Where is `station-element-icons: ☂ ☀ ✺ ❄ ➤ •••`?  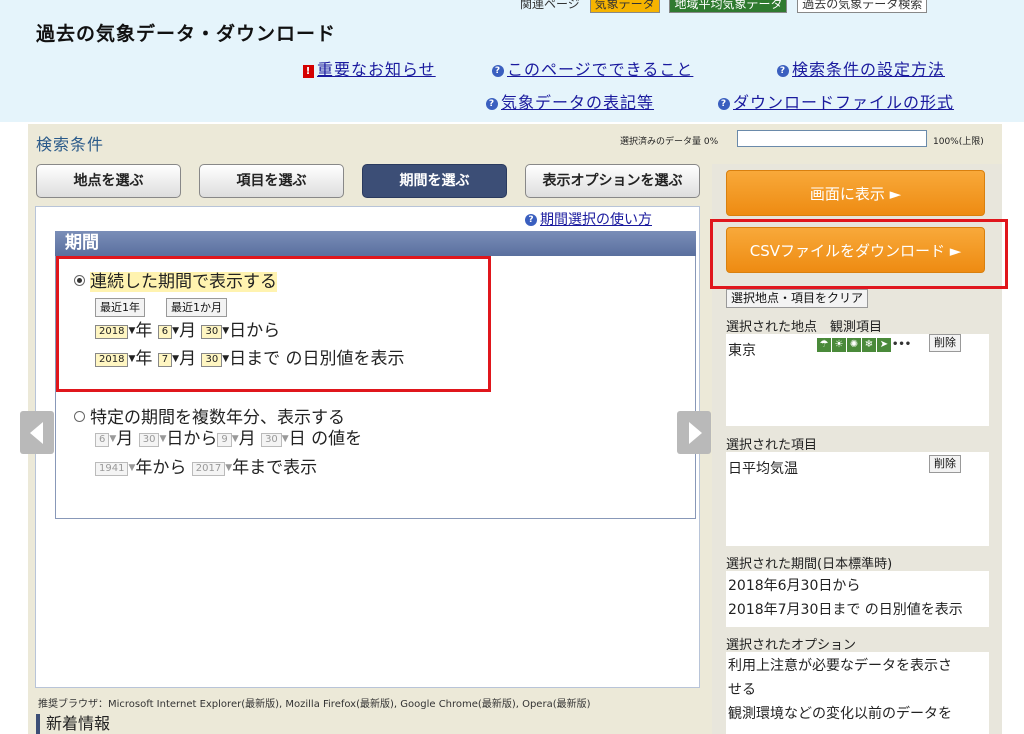 station-element-icons: ☂ ☀ ✺ ❄ ➤ ••• is located at coordinates (864, 345).